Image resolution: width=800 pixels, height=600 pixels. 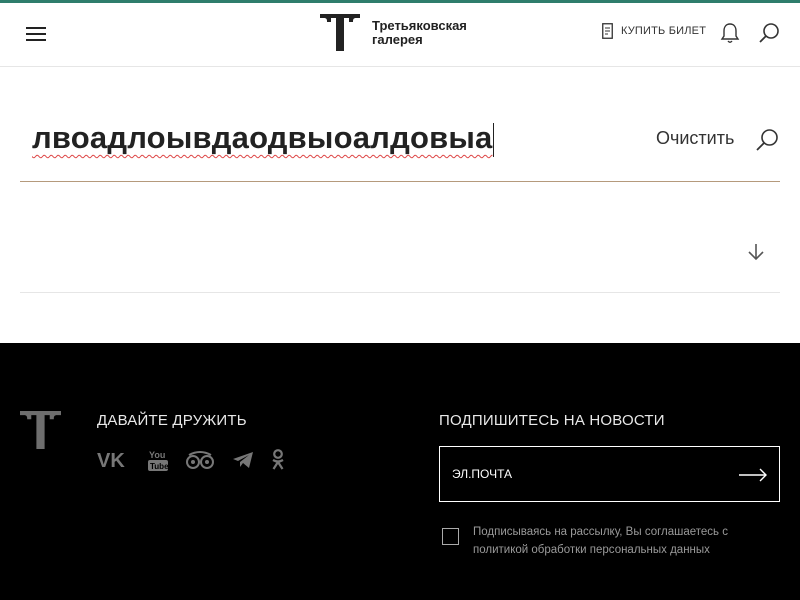 I want to click on youtube-icon: You Tube, so click(x=158, y=460).